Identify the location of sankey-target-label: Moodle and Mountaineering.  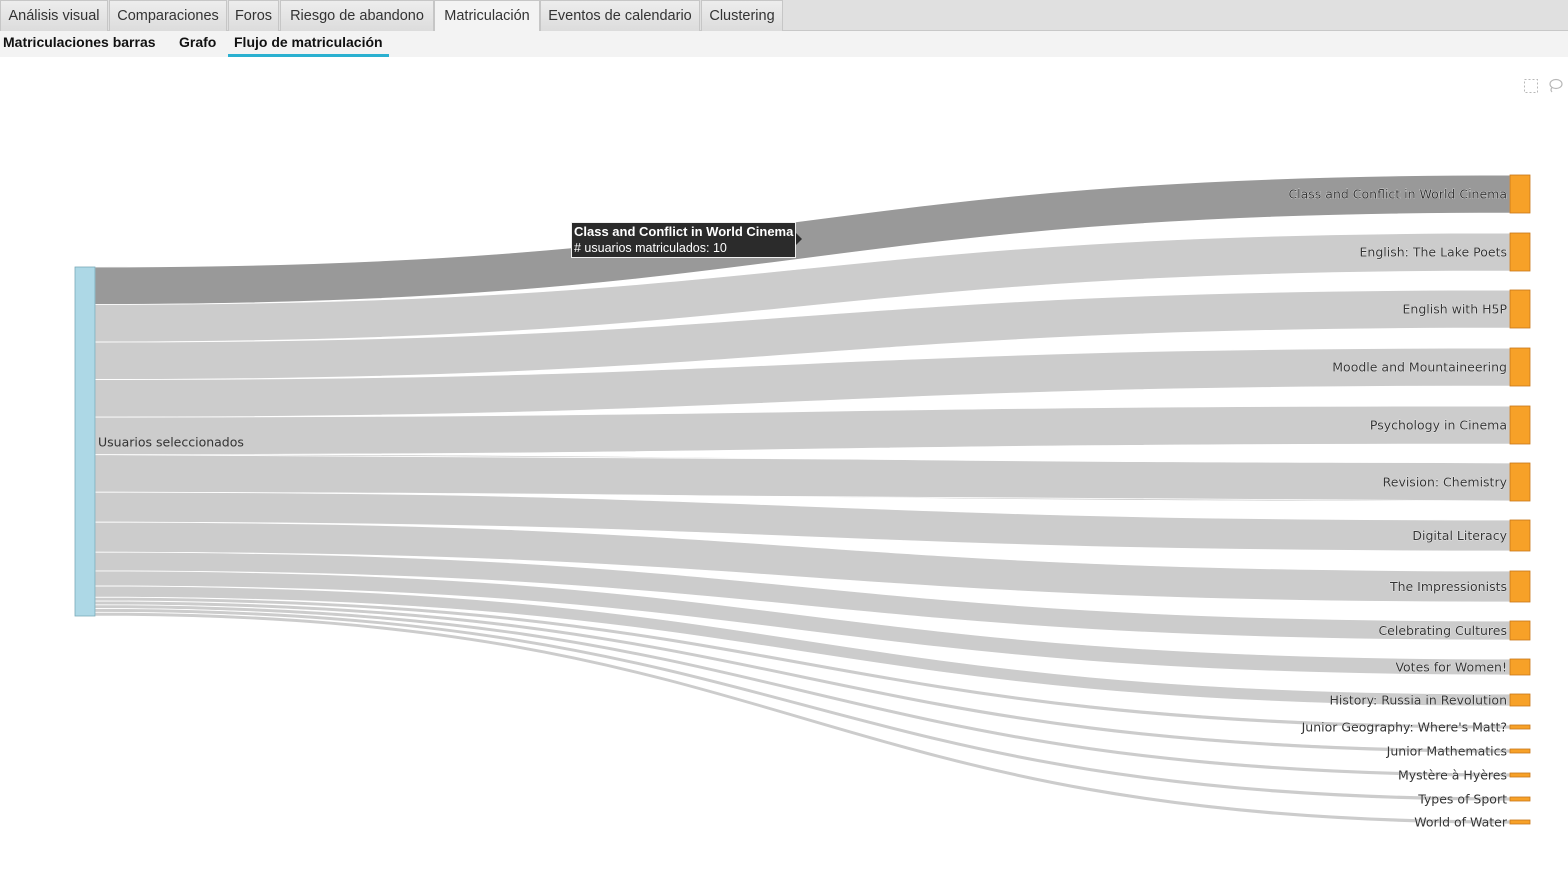
(1419, 367).